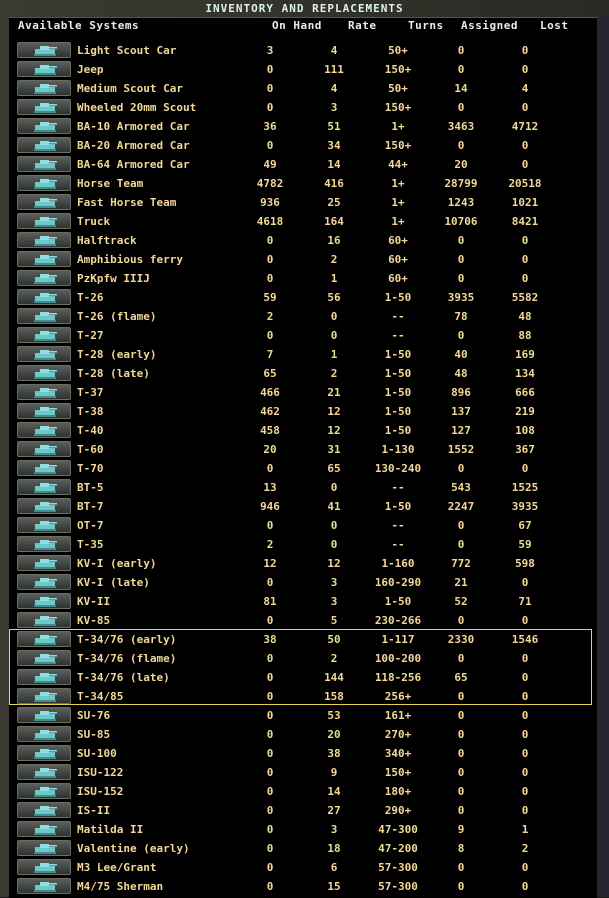 The image size is (609, 898). Describe the element at coordinates (303, 867) in the screenshot. I see `table-row: M3 Lee/Grant 0 6 57-300 0 0` at that location.